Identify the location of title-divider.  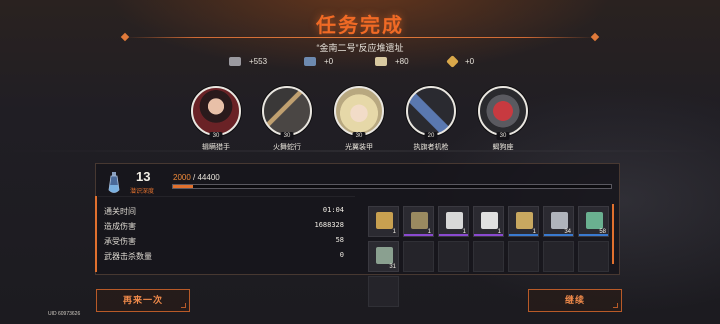
(360, 37).